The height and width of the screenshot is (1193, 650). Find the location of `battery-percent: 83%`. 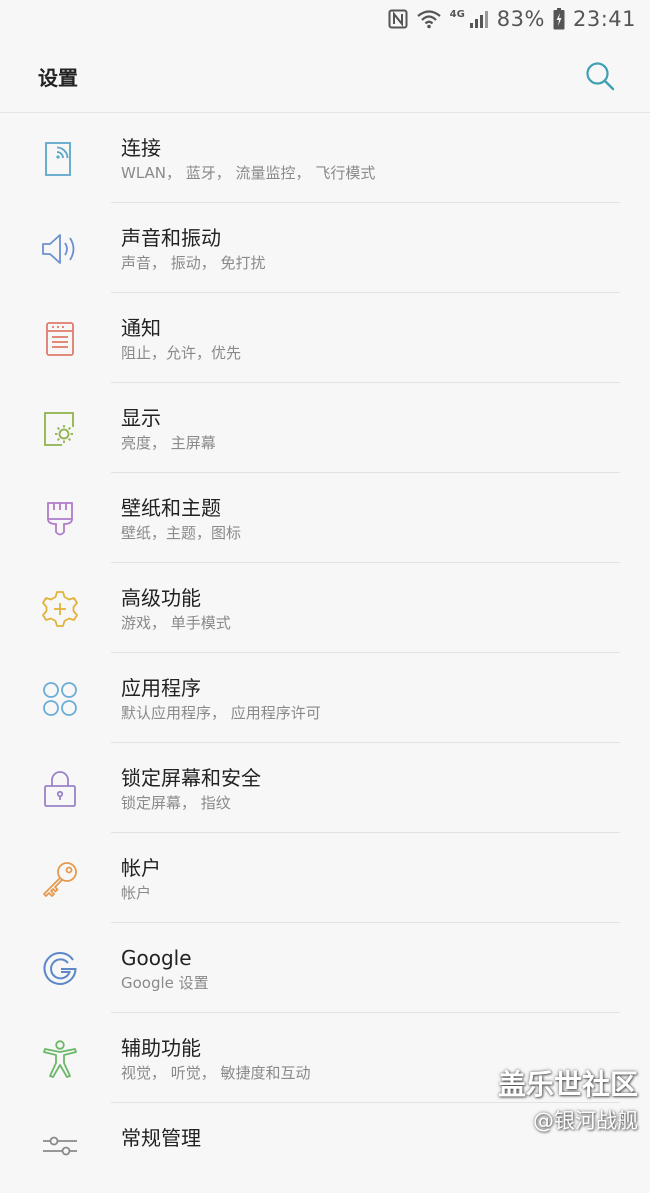

battery-percent: 83% is located at coordinates (520, 19).